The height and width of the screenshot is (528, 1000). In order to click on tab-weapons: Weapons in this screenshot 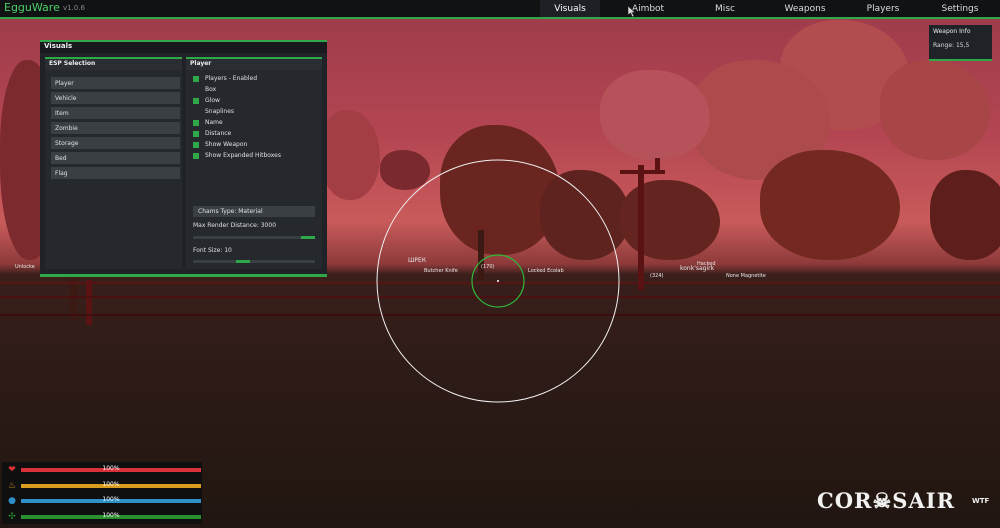, I will do `click(805, 8)`.